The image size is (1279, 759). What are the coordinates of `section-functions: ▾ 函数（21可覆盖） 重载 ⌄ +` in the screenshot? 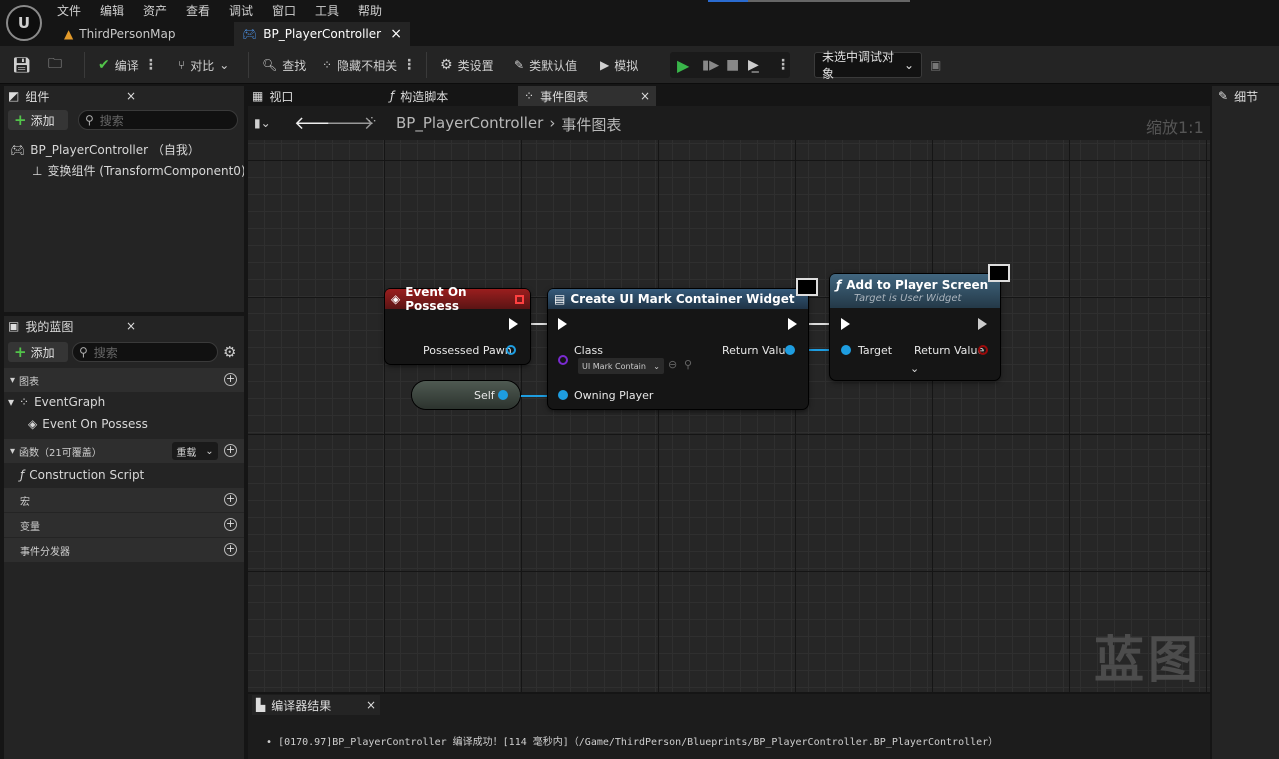 It's located at (124, 451).